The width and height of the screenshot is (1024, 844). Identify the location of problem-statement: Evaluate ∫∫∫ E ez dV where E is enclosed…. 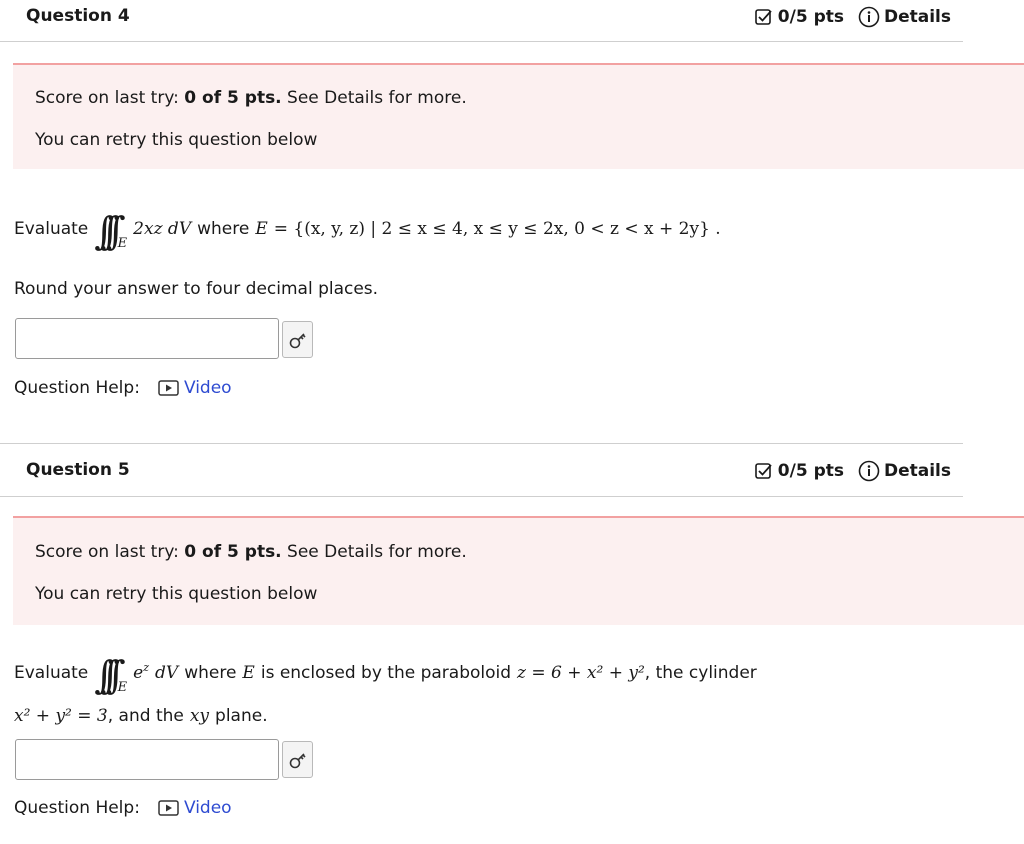
(385, 673).